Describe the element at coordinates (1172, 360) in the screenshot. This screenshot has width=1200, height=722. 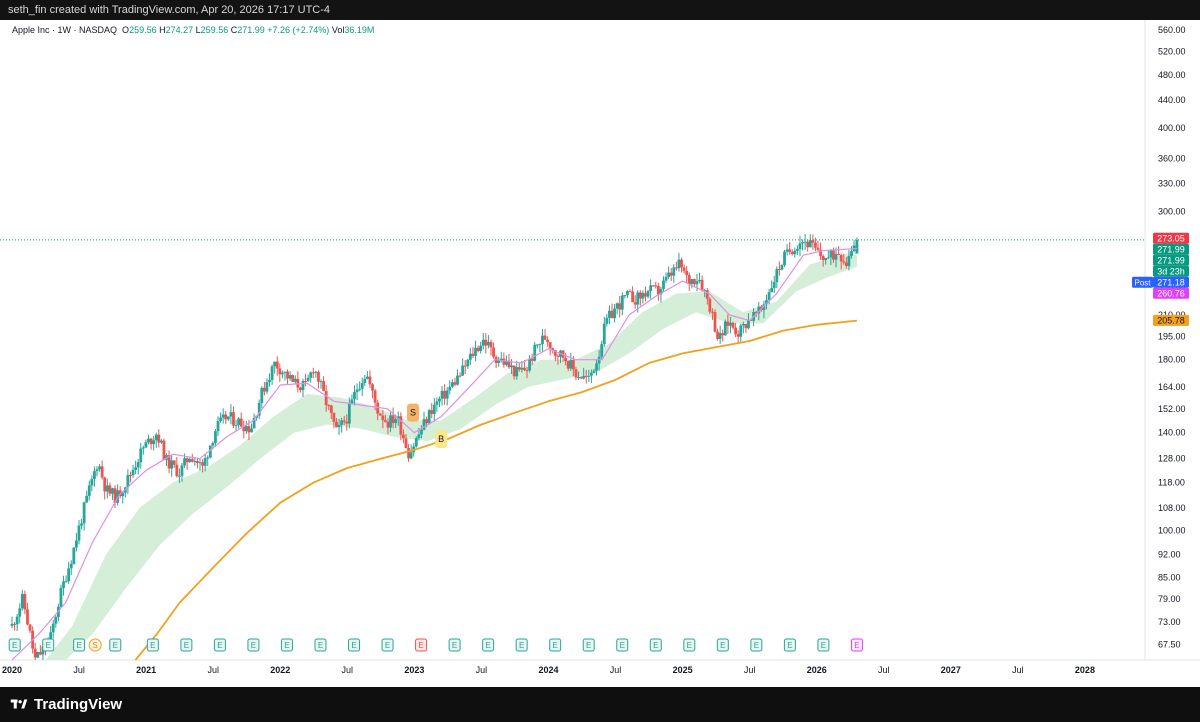
I see `y-tick-label: 180.00` at that location.